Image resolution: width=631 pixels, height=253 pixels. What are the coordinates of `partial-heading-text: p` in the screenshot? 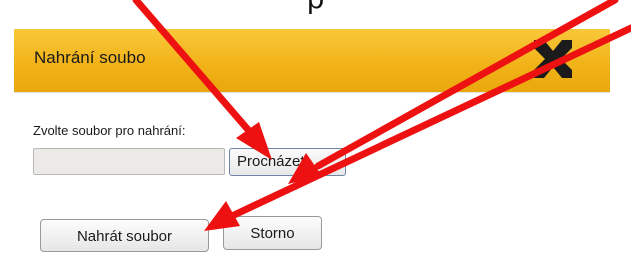 It's located at (315, 9).